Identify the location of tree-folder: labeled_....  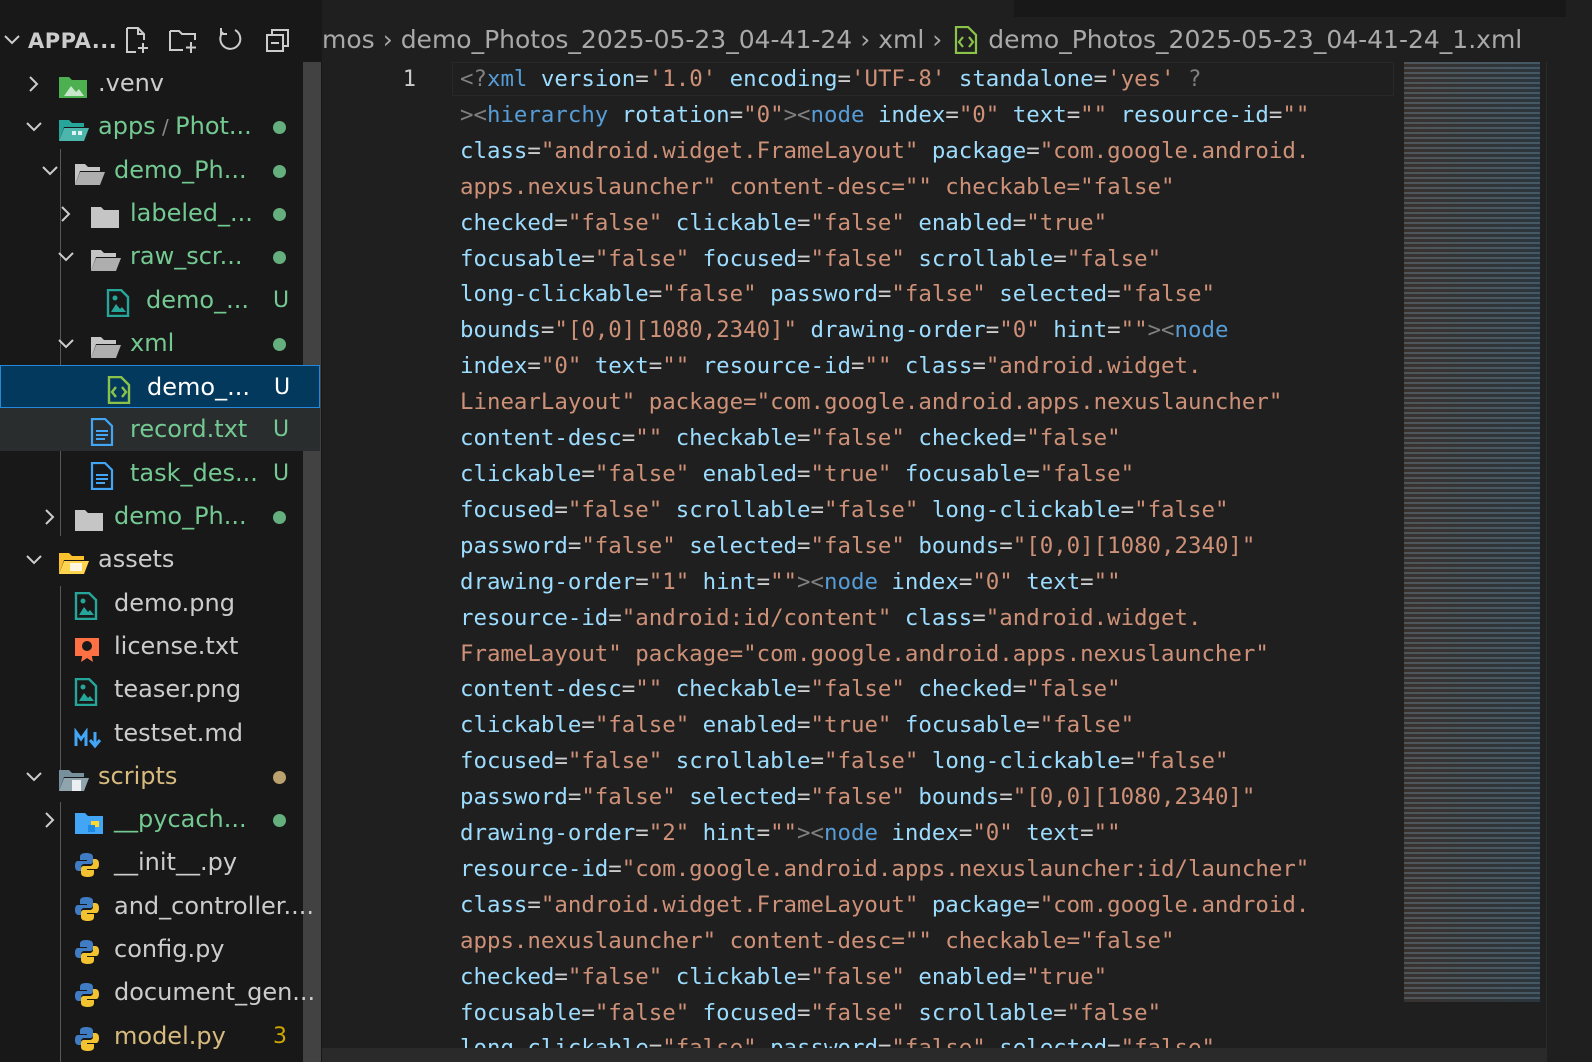
(160, 213).